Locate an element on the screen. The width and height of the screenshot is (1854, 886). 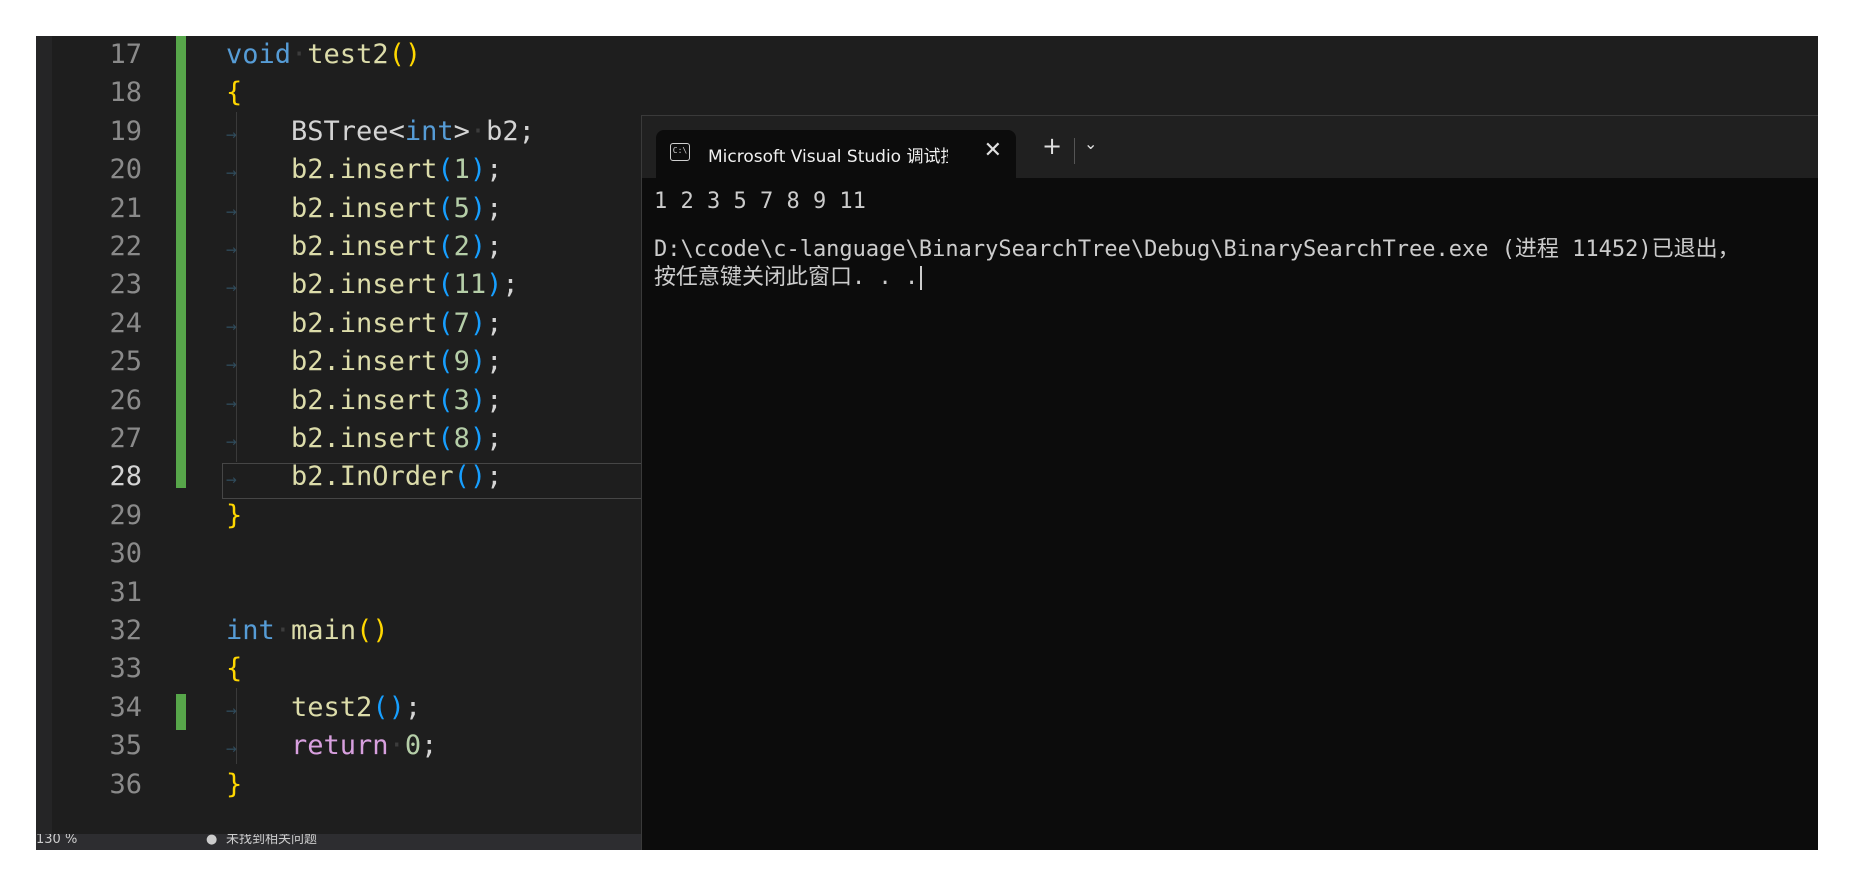
number-token: 3 is located at coordinates (461, 400).